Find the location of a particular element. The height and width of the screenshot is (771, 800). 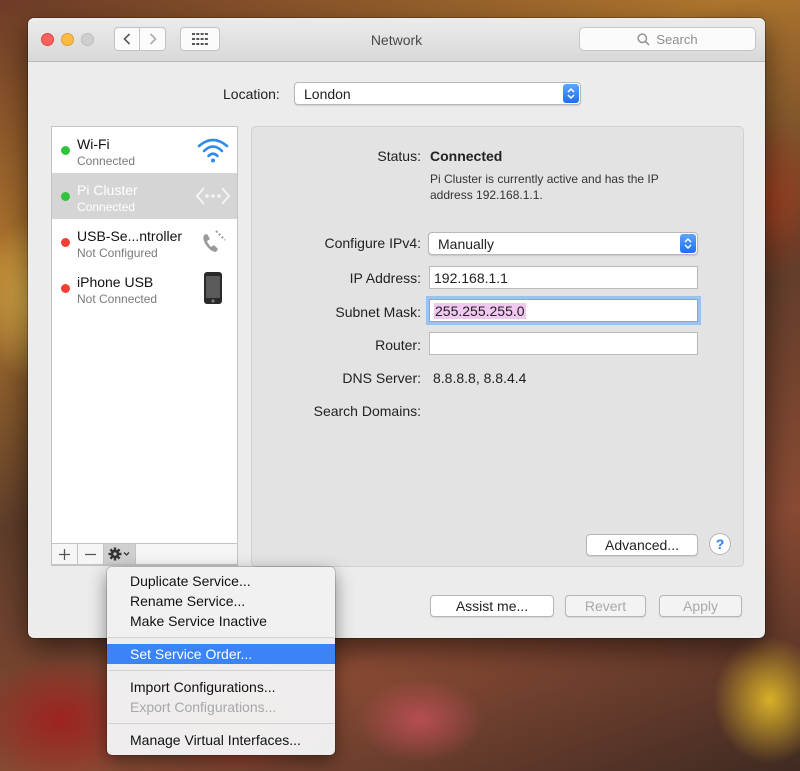

location-value: London is located at coordinates (327, 93).